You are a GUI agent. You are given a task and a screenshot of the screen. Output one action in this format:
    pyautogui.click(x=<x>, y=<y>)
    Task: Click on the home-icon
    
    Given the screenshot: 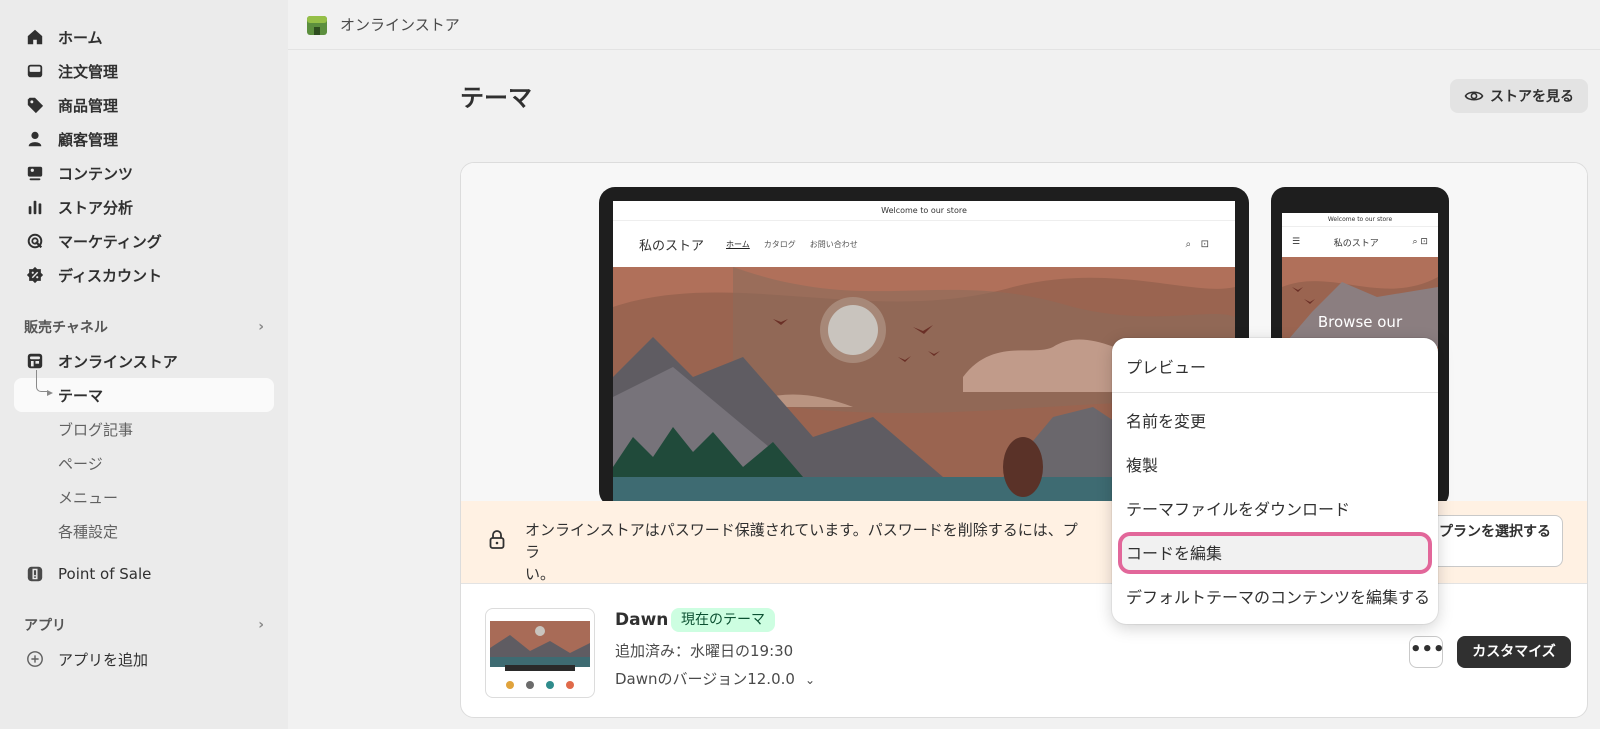 What is the action you would take?
    pyautogui.click(x=35, y=37)
    